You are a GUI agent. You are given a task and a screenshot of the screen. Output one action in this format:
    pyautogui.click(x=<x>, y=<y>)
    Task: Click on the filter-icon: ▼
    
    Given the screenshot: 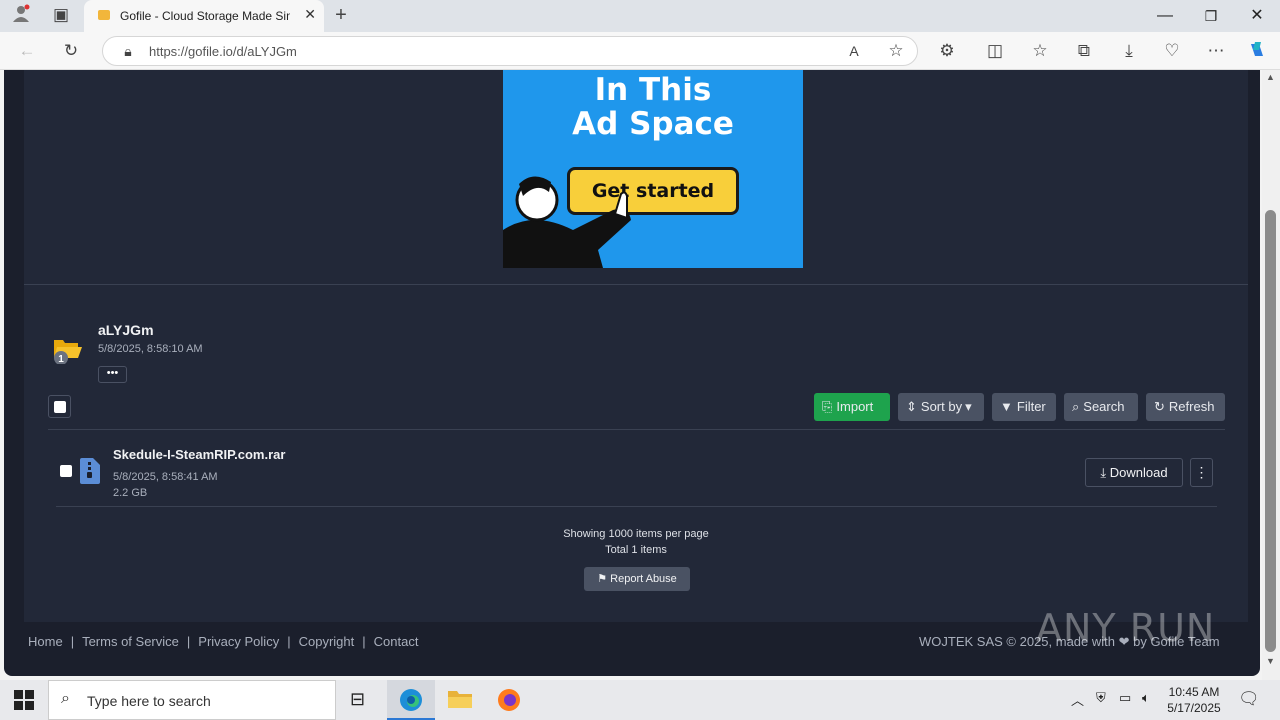 What is the action you would take?
    pyautogui.click(x=1006, y=406)
    